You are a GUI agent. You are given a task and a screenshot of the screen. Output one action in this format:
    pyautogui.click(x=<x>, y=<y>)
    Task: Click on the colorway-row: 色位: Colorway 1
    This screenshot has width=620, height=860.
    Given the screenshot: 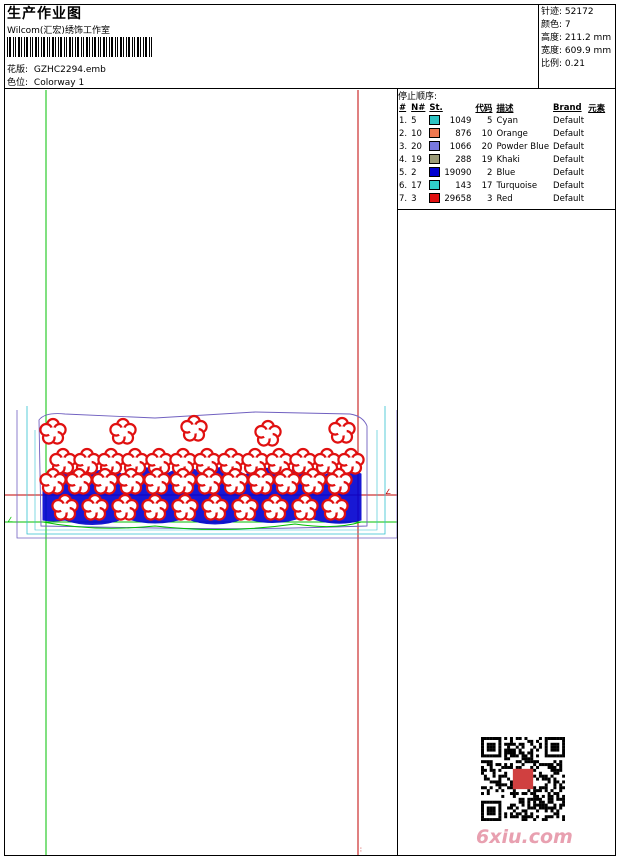 What is the action you would take?
    pyautogui.click(x=45, y=81)
    